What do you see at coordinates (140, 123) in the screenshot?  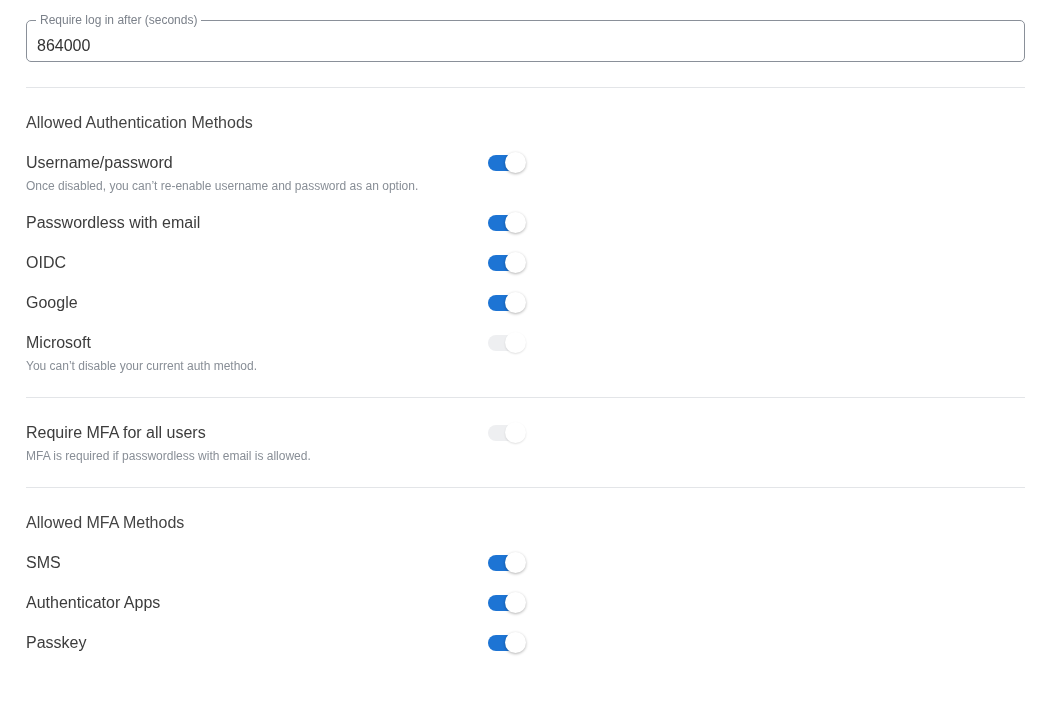 I see `section-heading: Allowed Authentication Methods` at bounding box center [140, 123].